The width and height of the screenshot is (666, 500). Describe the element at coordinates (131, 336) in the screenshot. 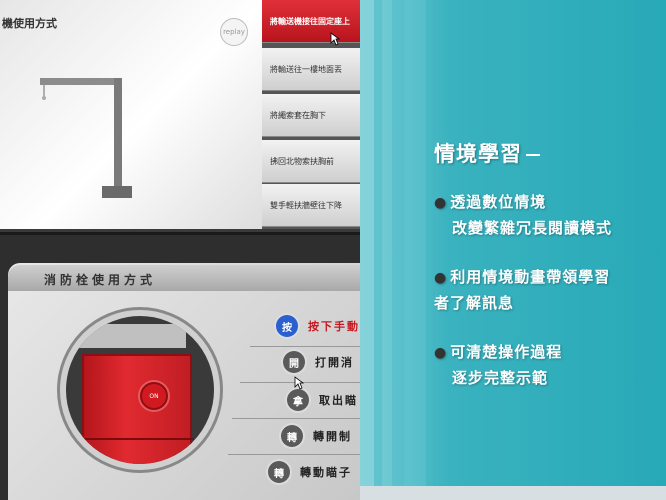

I see `cabinet-top` at that location.